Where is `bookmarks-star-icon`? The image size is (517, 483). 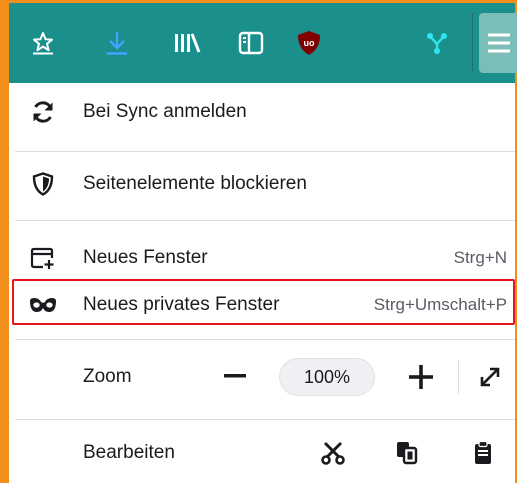 bookmarks-star-icon is located at coordinates (43, 43).